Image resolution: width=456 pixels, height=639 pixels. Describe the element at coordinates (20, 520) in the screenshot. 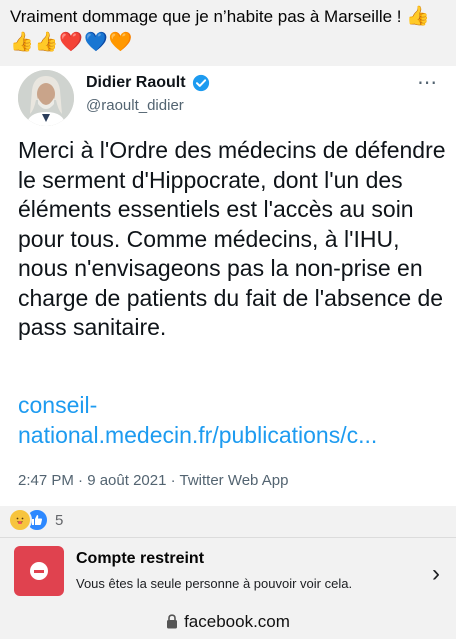

I see `care-reaction-icon` at that location.